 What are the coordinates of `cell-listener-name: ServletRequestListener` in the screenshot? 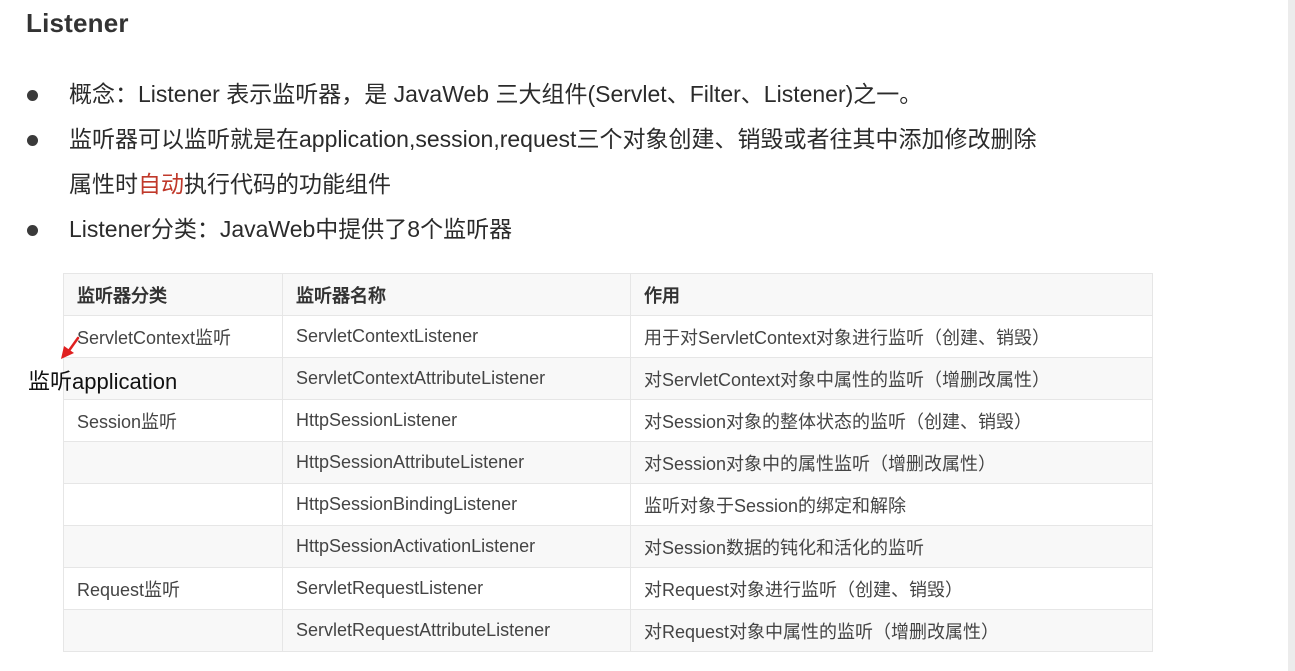 It's located at (456, 588).